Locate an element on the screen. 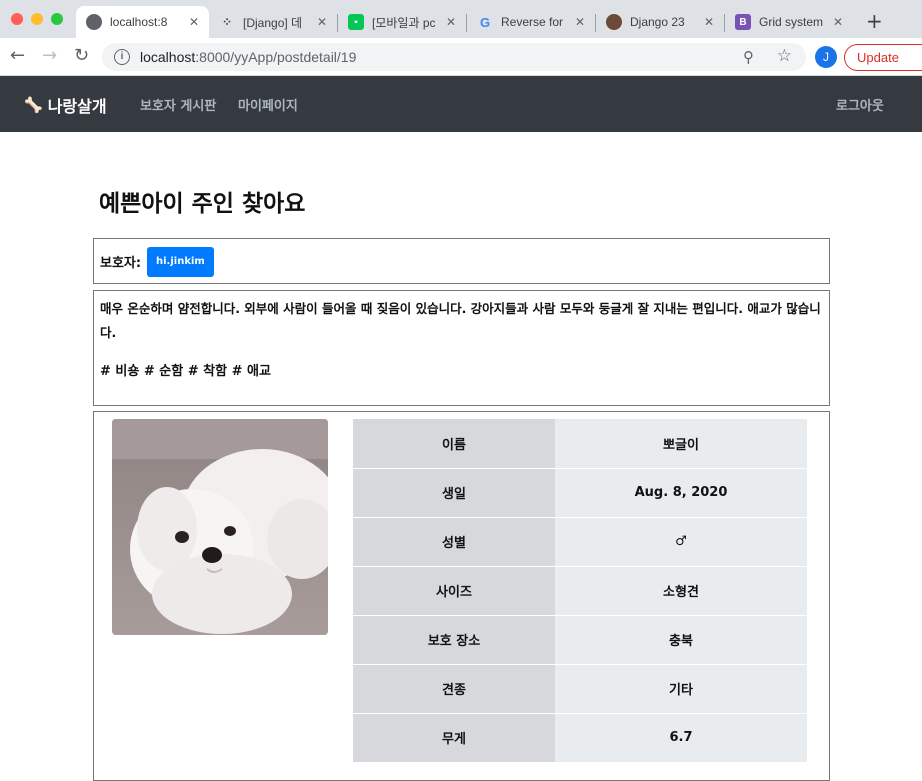  minimize-window-button is located at coordinates (37, 19).